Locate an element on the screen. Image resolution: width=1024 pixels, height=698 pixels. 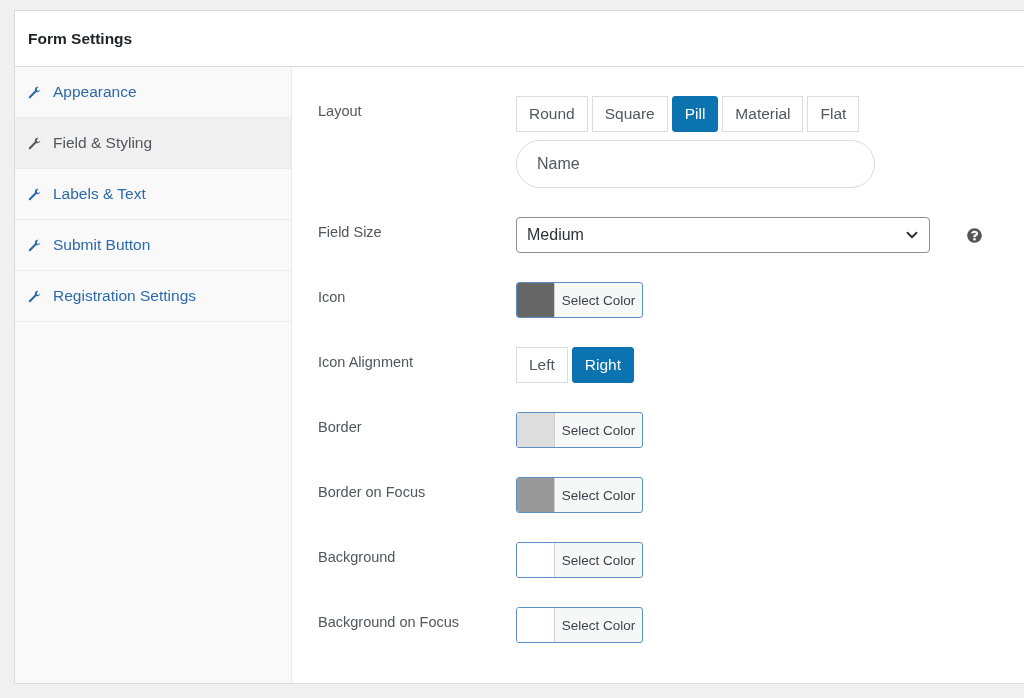
setting-label: Background is located at coordinates (357, 556).